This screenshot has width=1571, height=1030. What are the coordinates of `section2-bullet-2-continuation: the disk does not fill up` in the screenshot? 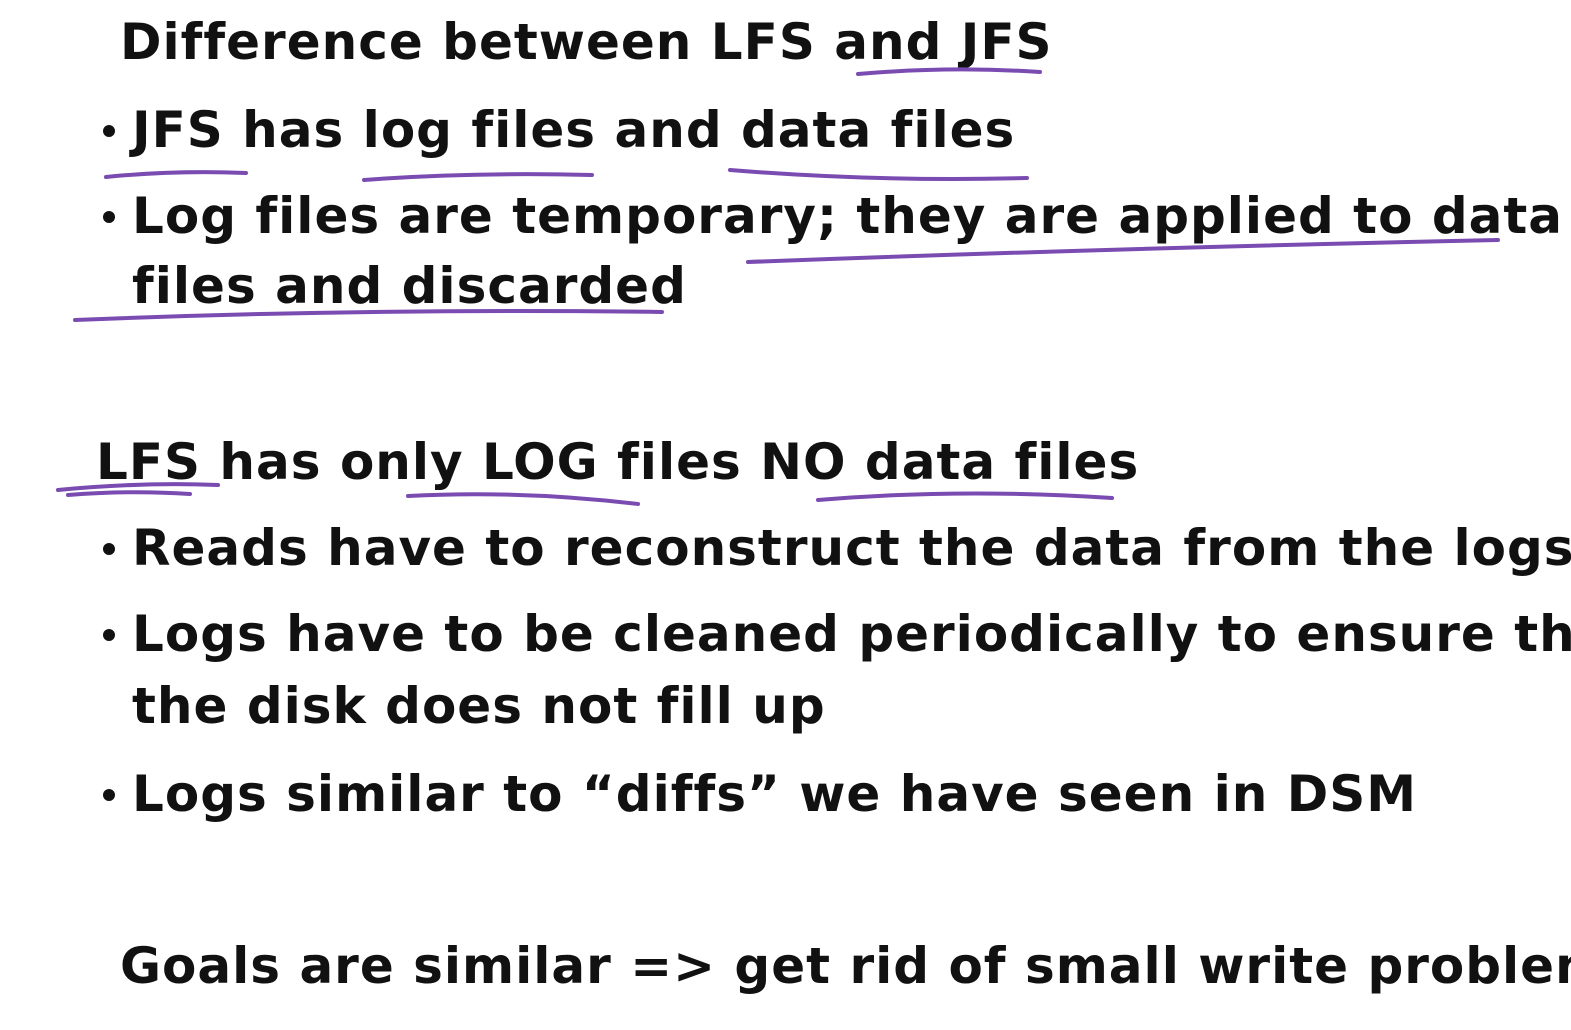 It's located at (479, 706).